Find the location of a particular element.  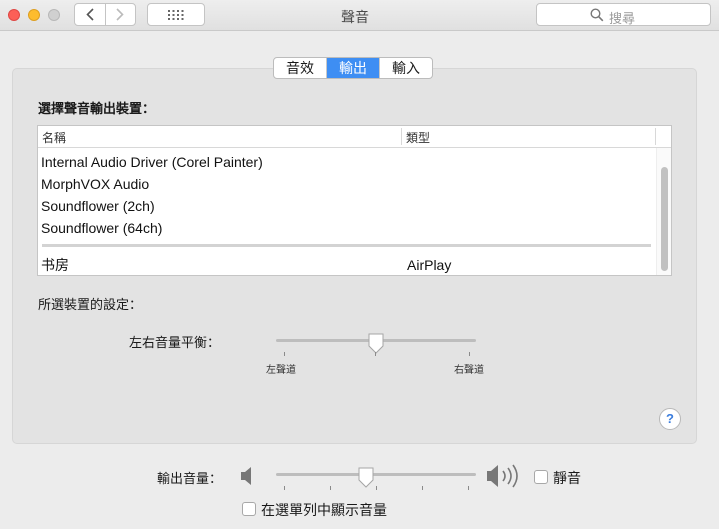

minimize-button is located at coordinates (34, 15).